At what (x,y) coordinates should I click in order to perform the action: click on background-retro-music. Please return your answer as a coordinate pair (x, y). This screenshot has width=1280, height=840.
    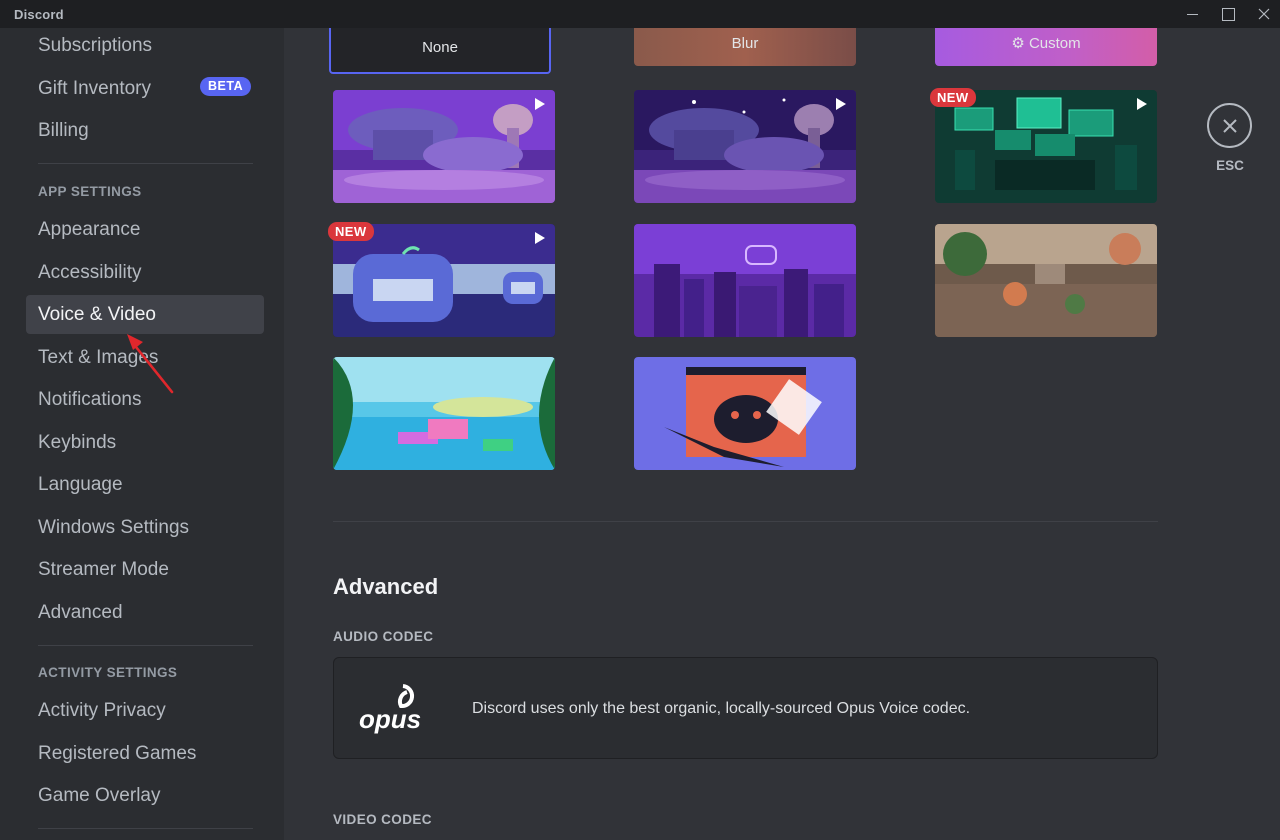
    Looking at the image, I should click on (745, 413).